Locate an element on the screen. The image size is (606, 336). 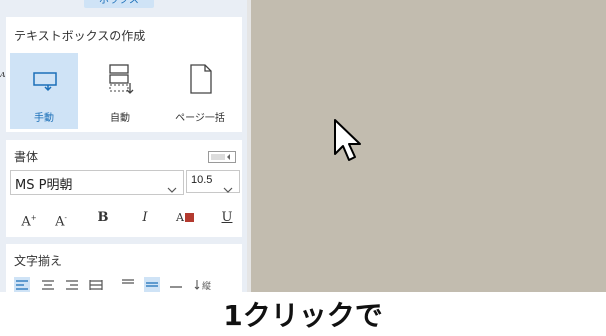
section-title: 文字揃え is located at coordinates (38, 261).